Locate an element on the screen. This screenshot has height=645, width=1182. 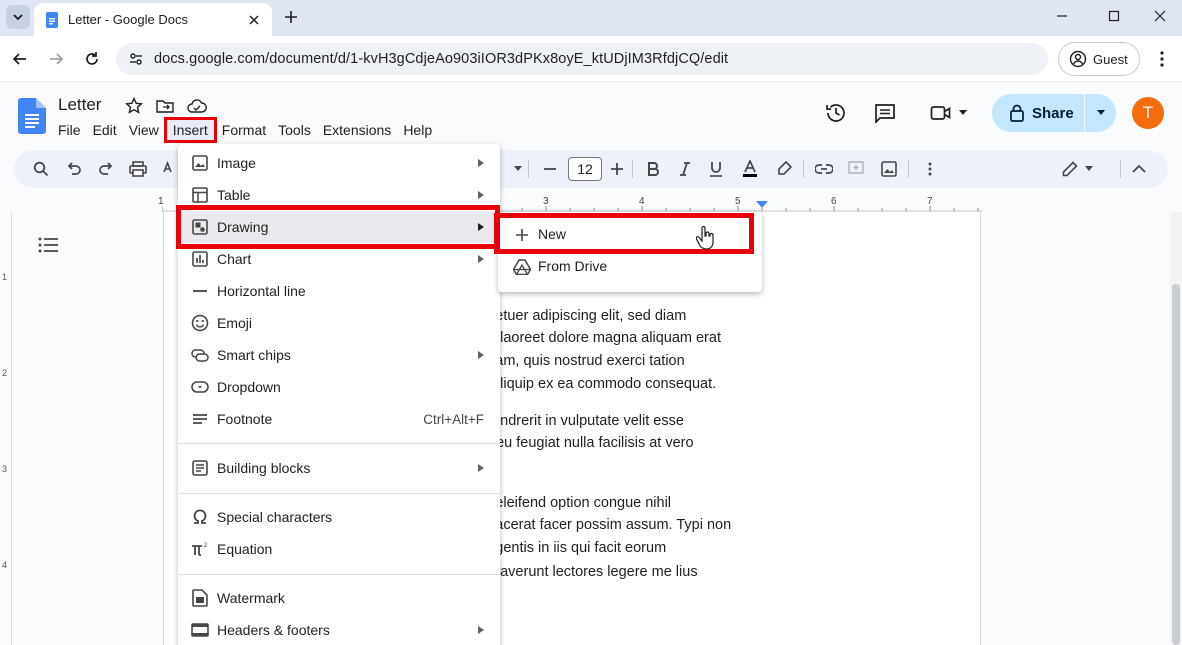
insert-image-icon is located at coordinates (889, 169).